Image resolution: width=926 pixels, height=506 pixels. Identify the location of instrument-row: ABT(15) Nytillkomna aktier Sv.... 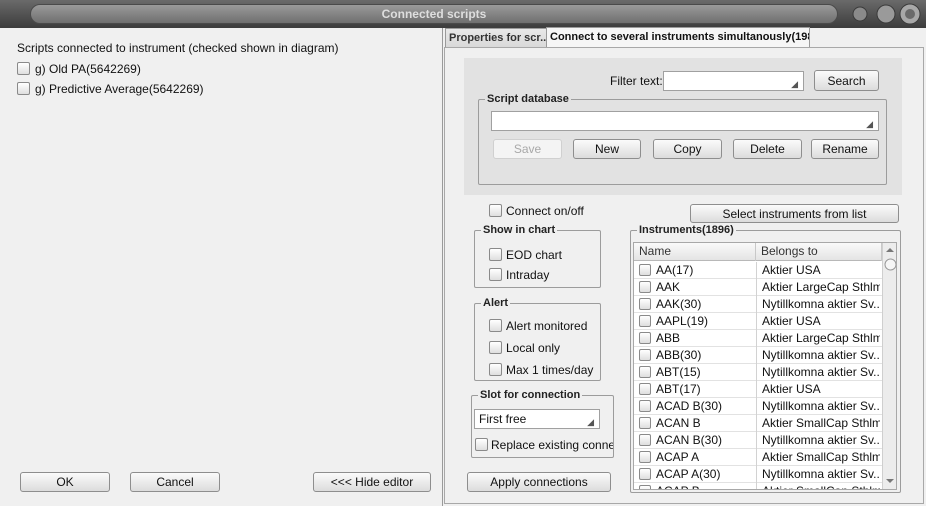
(758, 372).